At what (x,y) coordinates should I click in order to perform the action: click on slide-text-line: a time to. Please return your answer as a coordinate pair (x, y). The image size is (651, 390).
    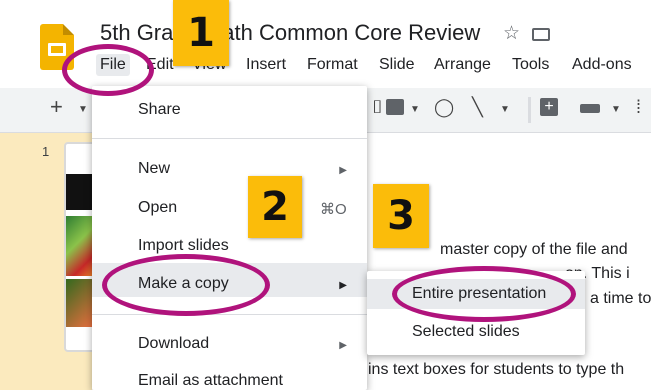
    Looking at the image, I should click on (620, 298).